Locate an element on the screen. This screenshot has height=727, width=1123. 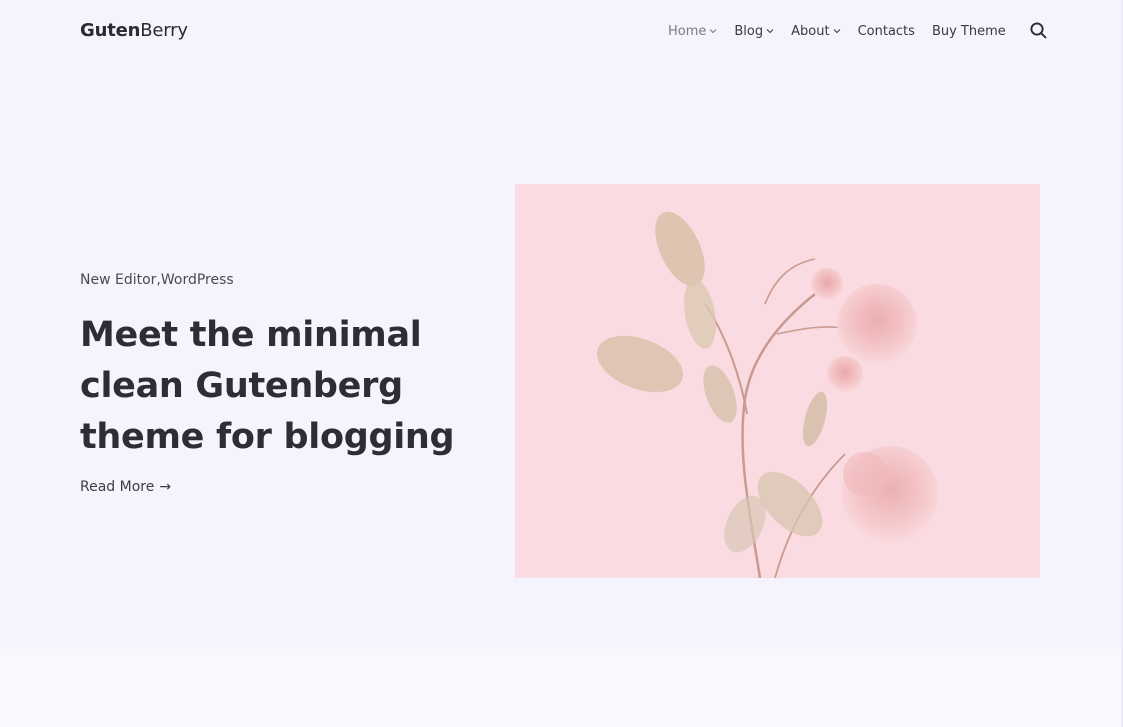
category-link-wordpress: WordPress is located at coordinates (197, 280).